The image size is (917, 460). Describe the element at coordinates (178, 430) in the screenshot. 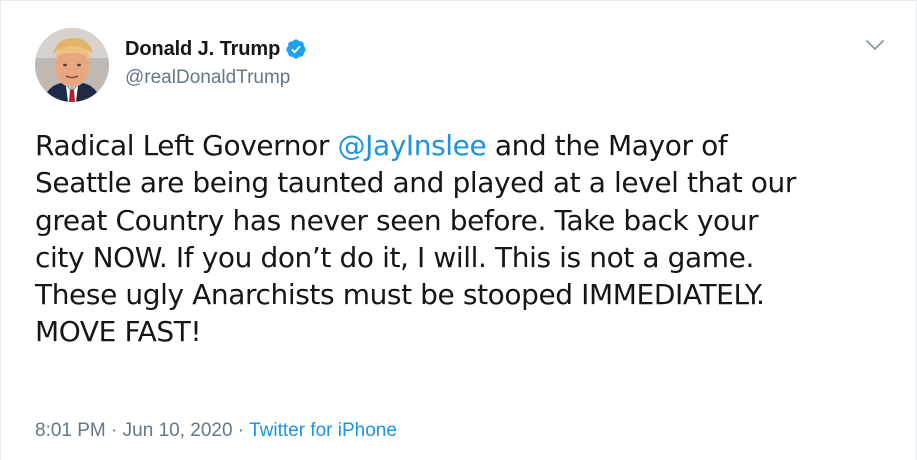

I see `tweet-date: Jun 10, 2020` at that location.